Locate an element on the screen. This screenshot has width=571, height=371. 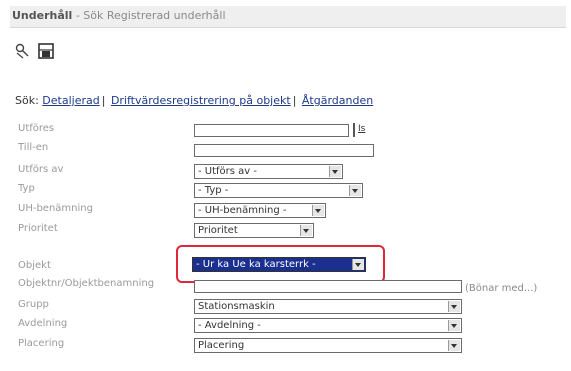
utforsav-select: - Utförs av - is located at coordinates (268, 171).